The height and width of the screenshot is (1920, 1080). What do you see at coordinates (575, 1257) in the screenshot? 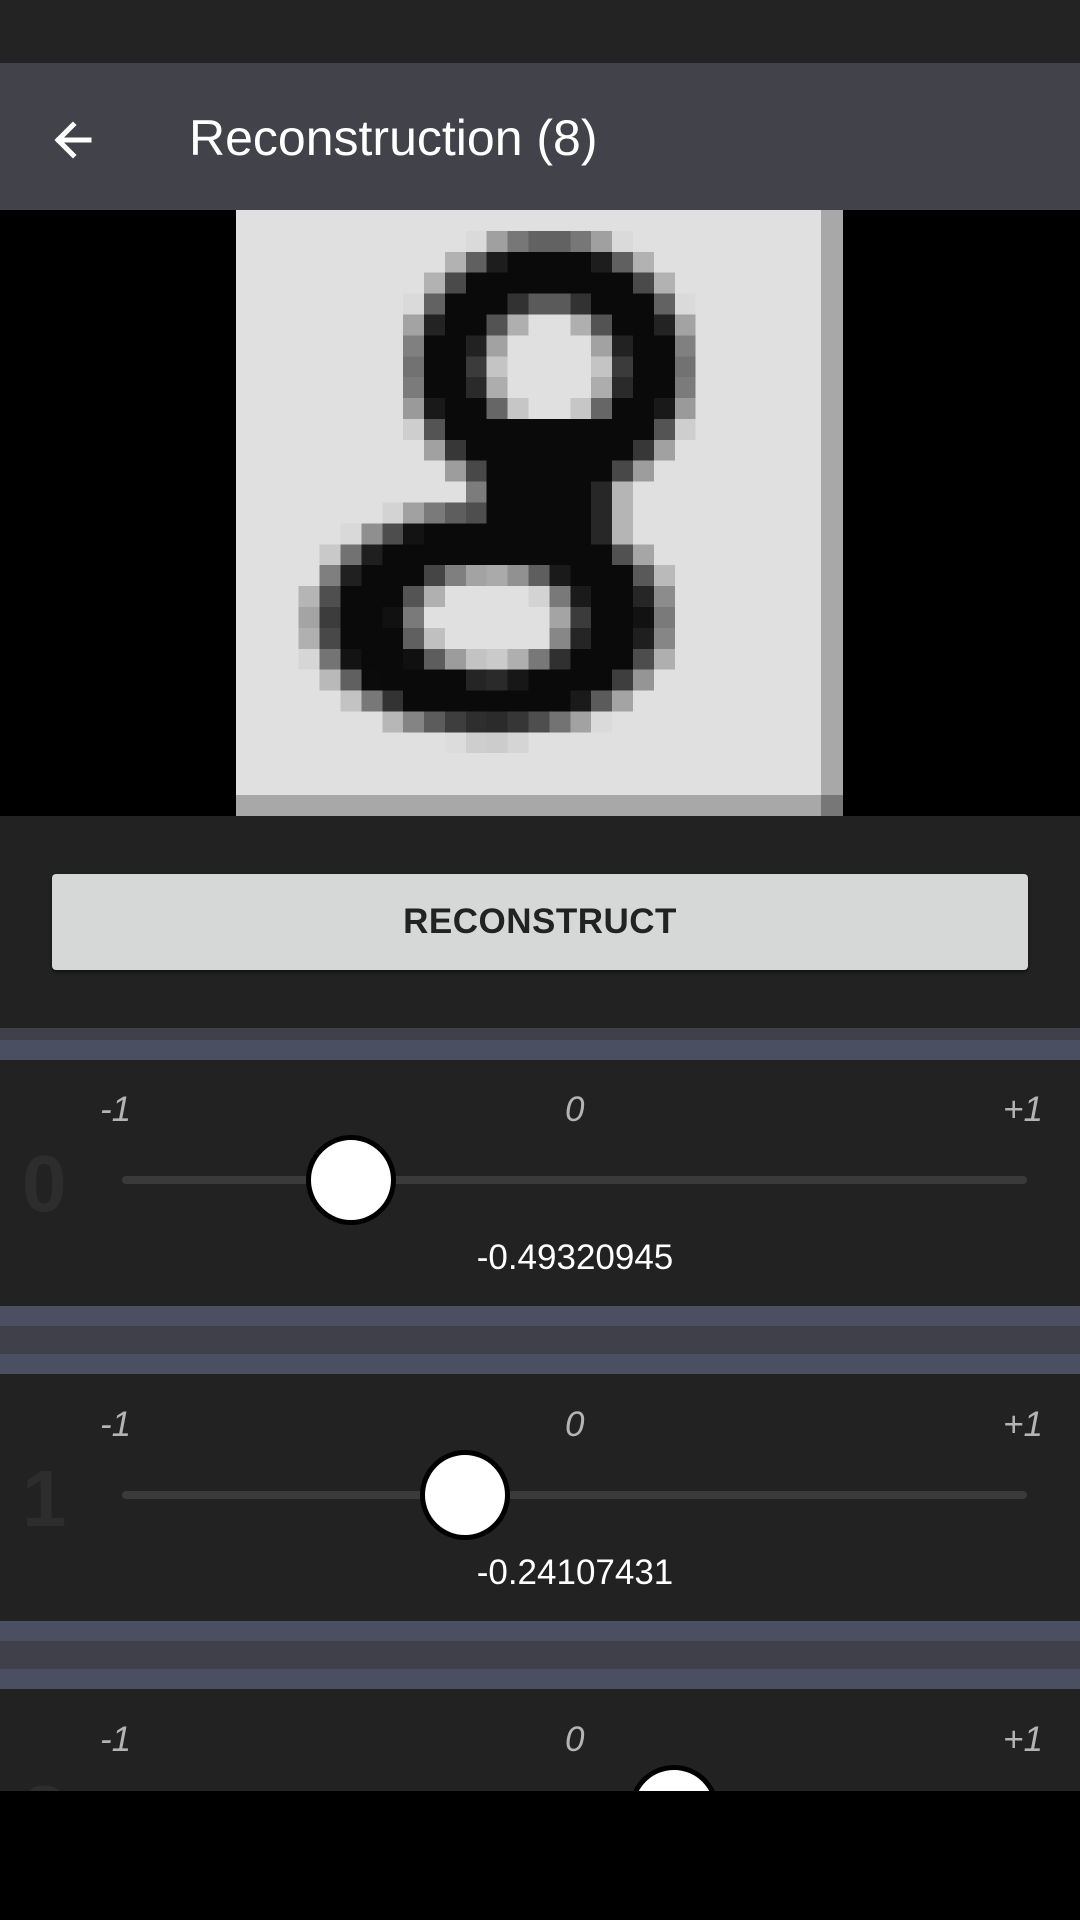
I see `slider-value: -0.49320945` at bounding box center [575, 1257].